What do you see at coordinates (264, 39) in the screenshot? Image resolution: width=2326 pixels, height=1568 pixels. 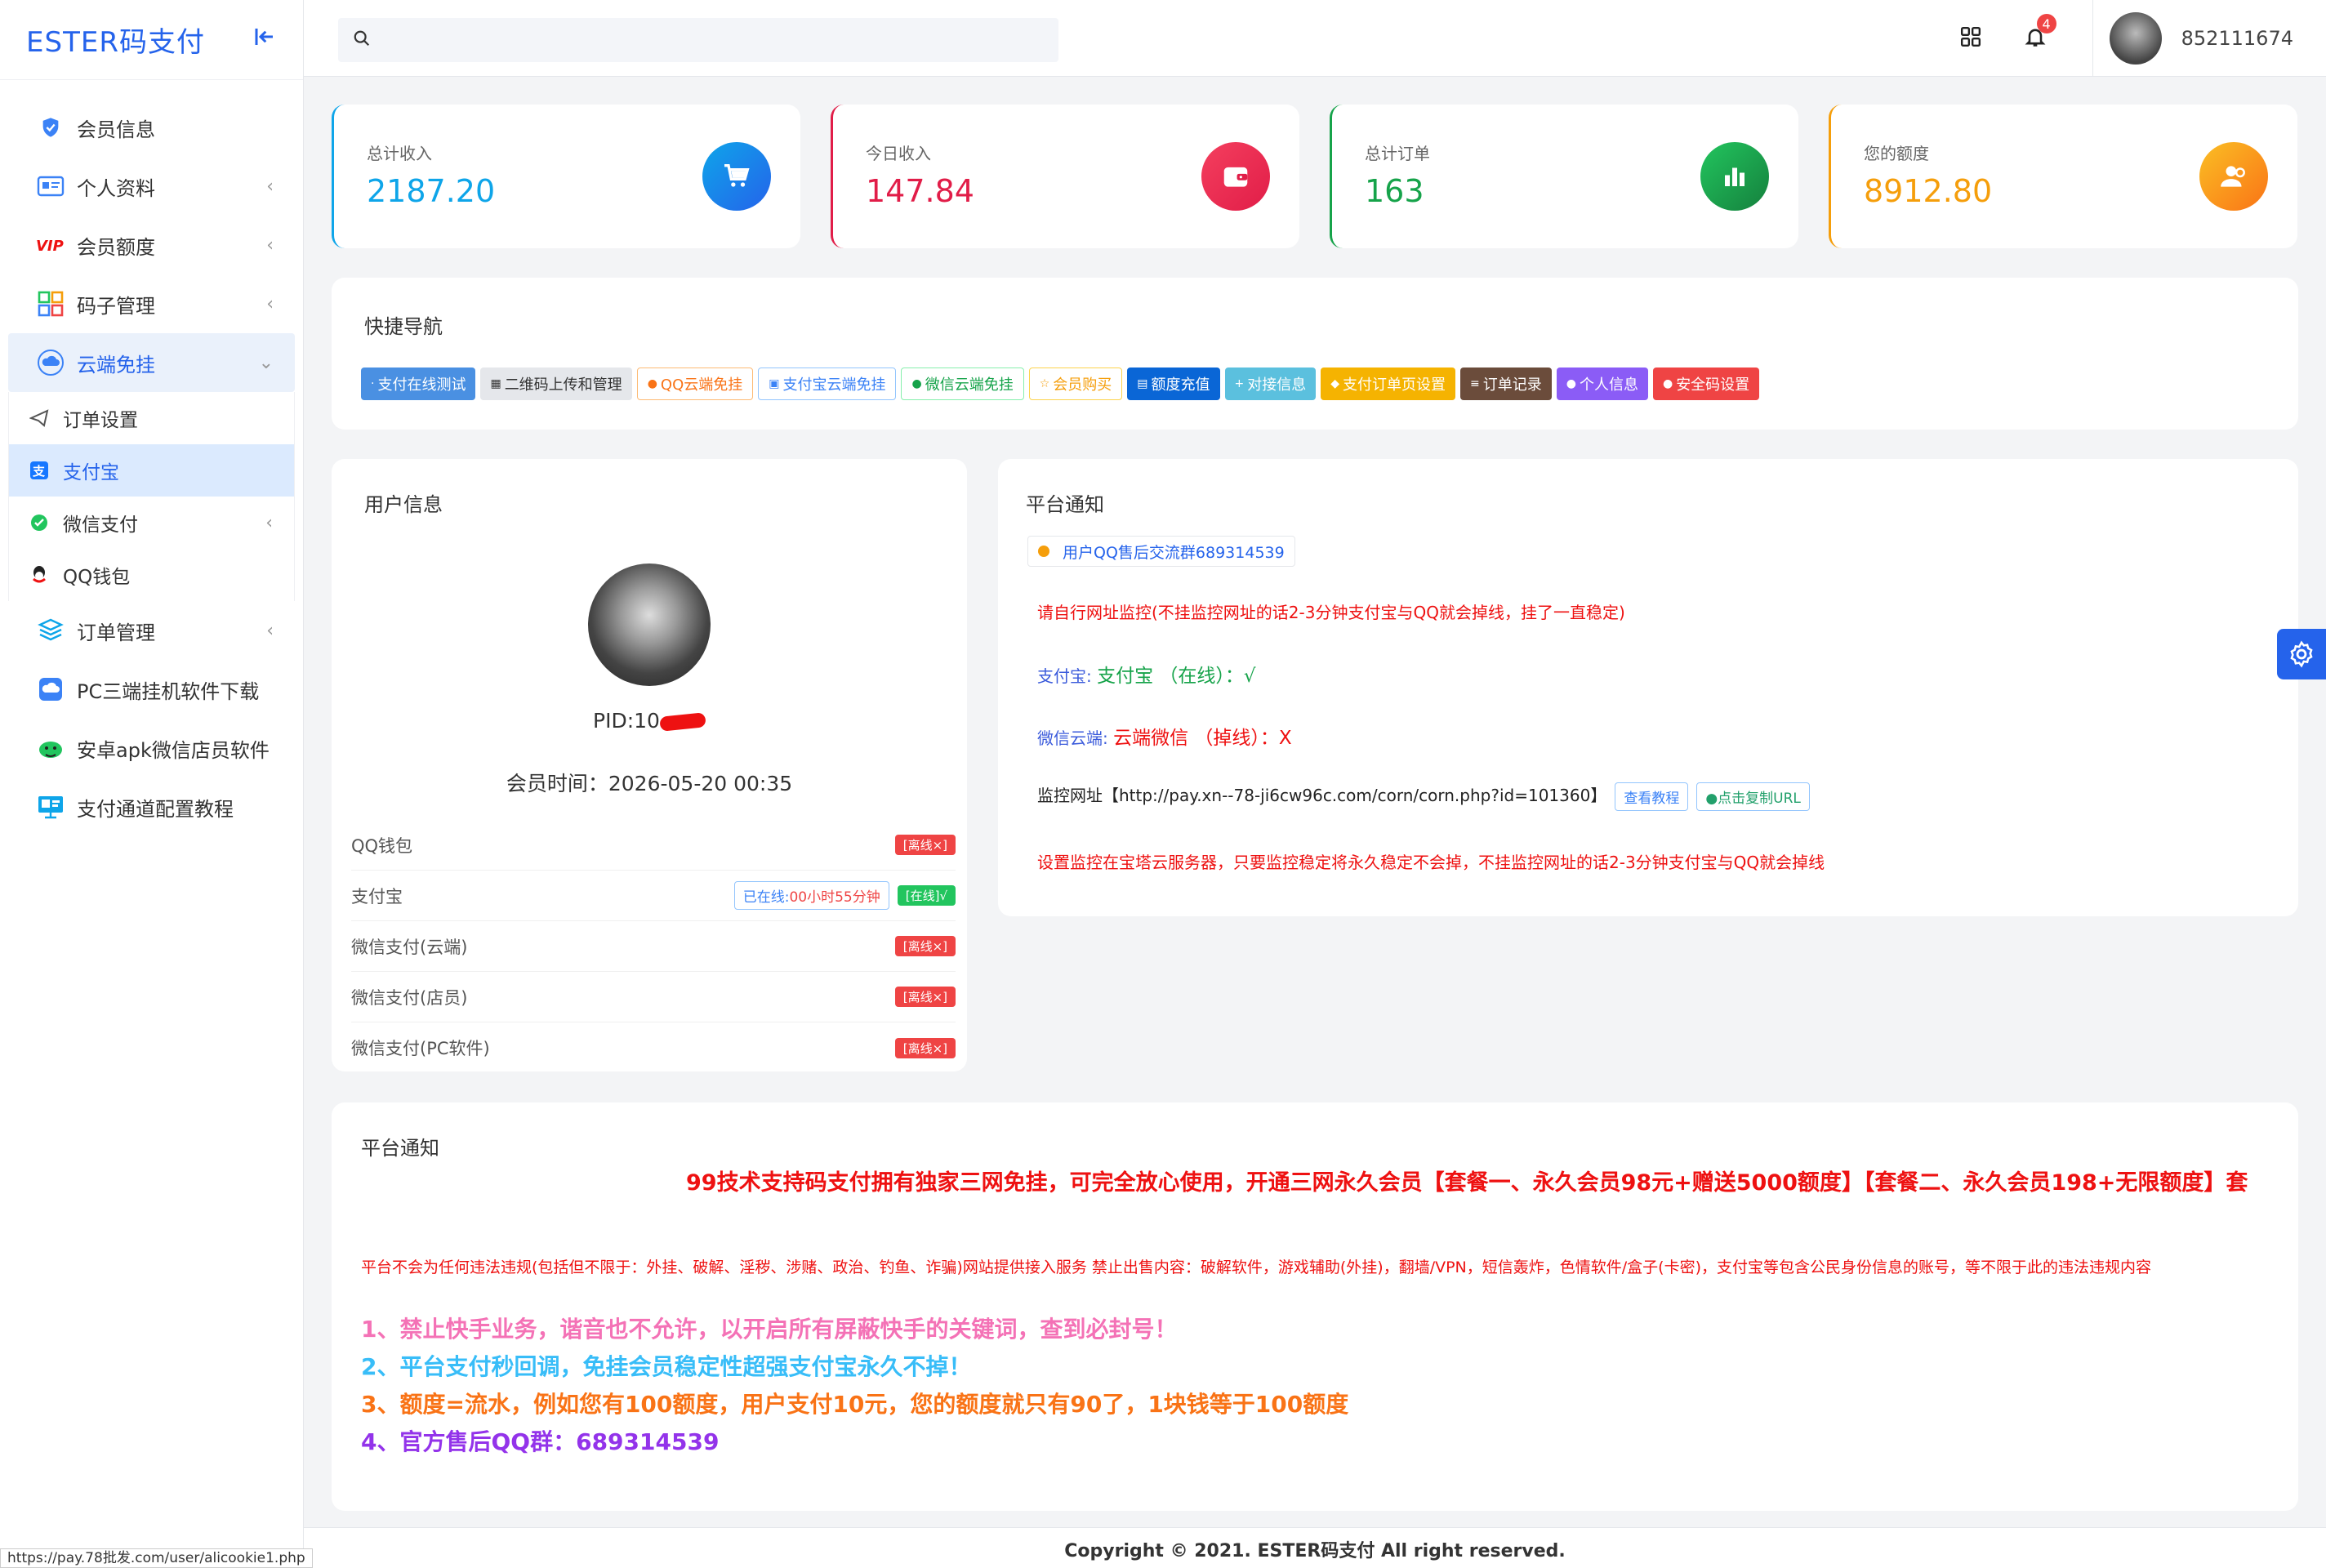 I see `collapse-sidebar-icon` at bounding box center [264, 39].